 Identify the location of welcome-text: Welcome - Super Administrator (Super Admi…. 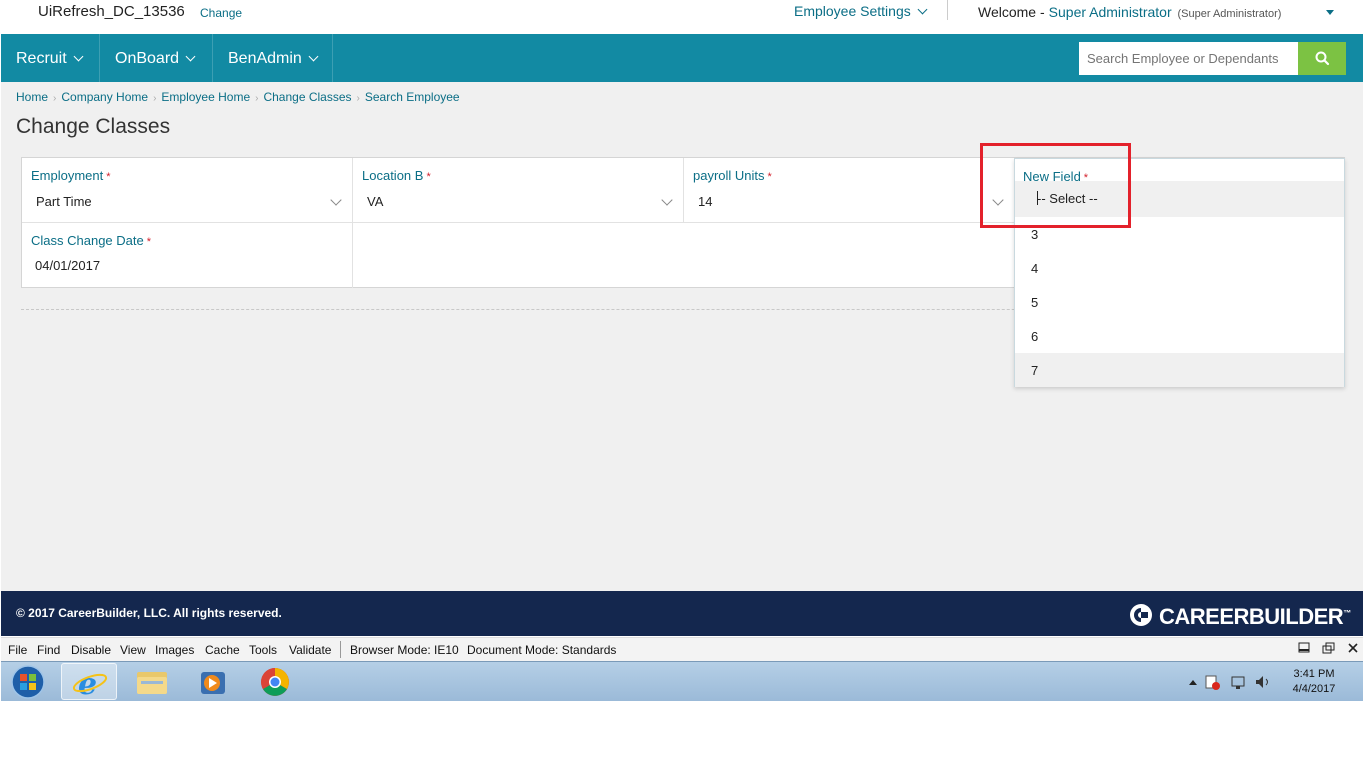
(1129, 12).